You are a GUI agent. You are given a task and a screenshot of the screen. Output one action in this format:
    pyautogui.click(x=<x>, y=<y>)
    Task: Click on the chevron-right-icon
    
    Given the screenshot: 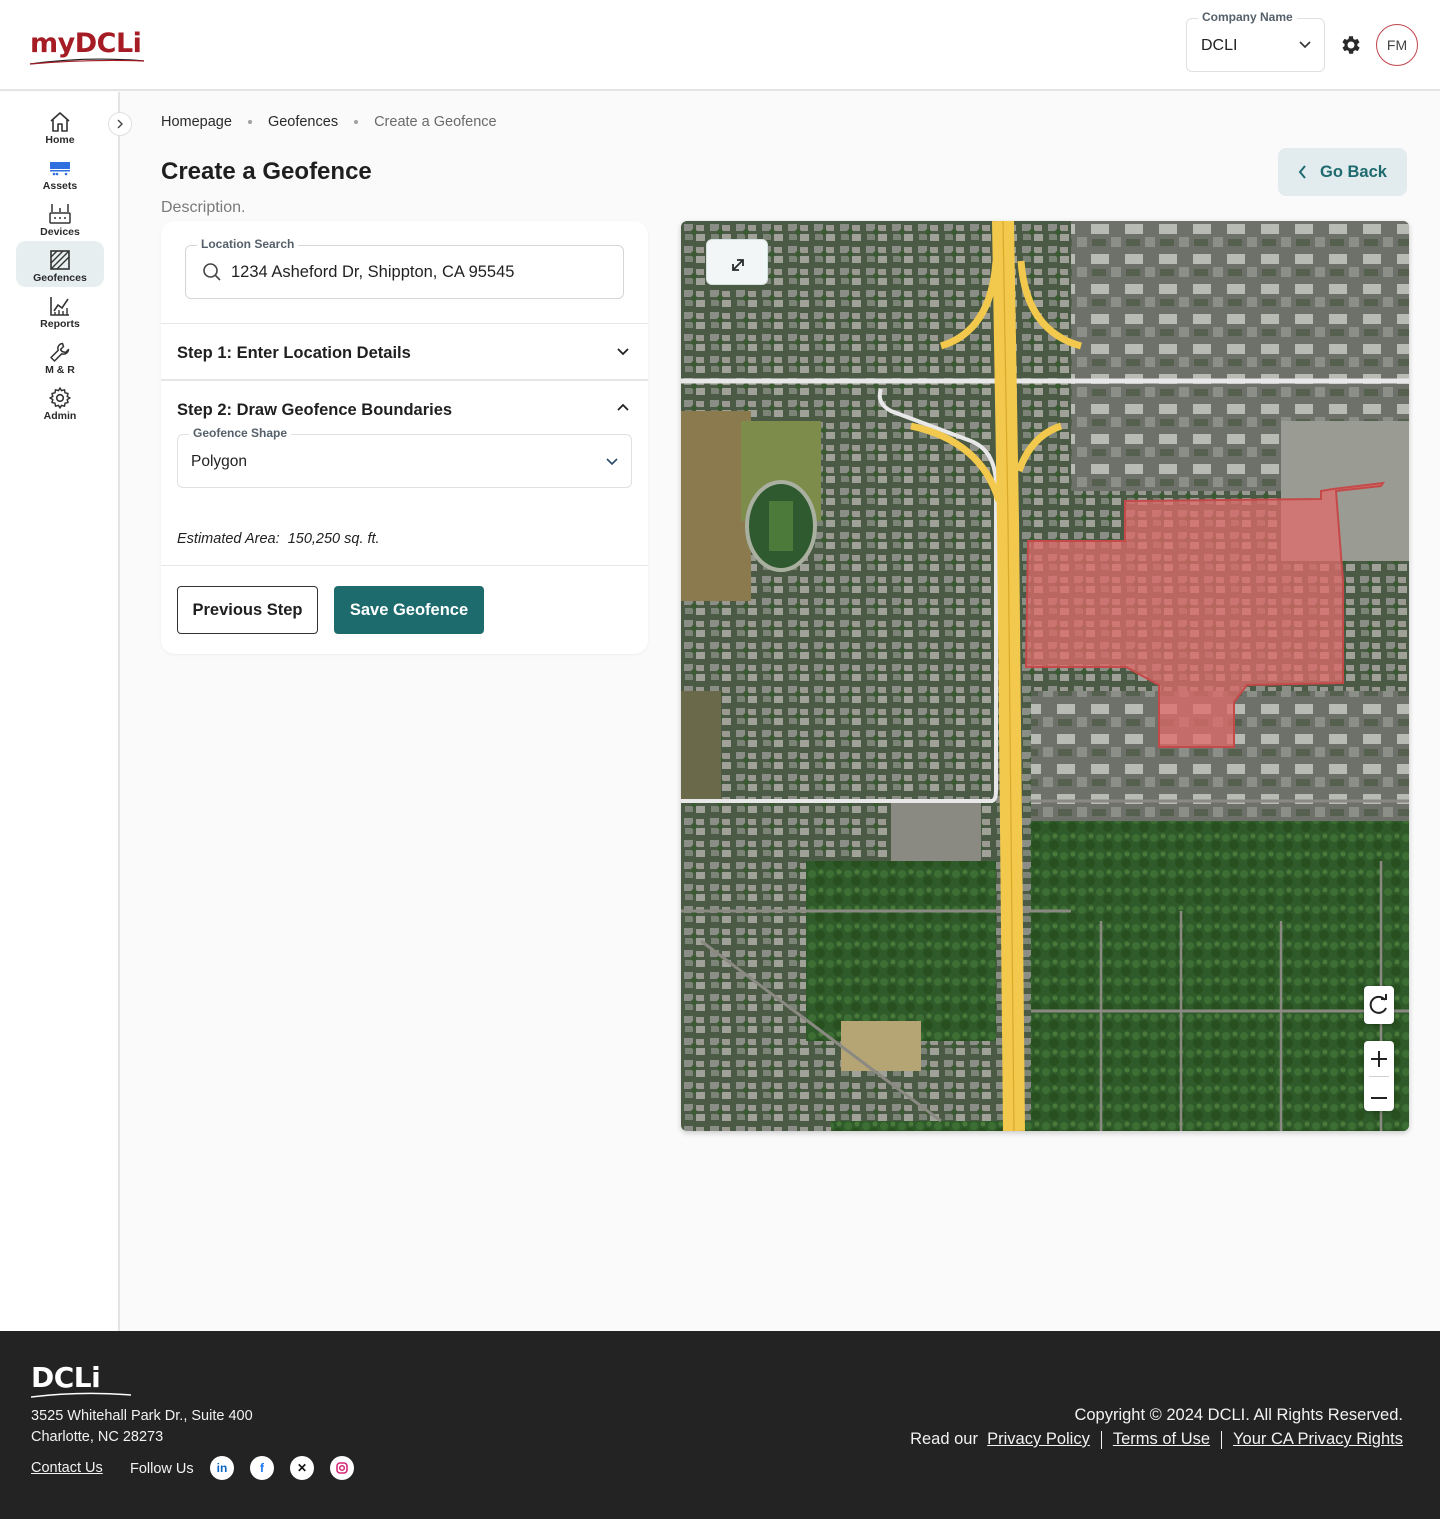 What is the action you would take?
    pyautogui.click(x=120, y=124)
    